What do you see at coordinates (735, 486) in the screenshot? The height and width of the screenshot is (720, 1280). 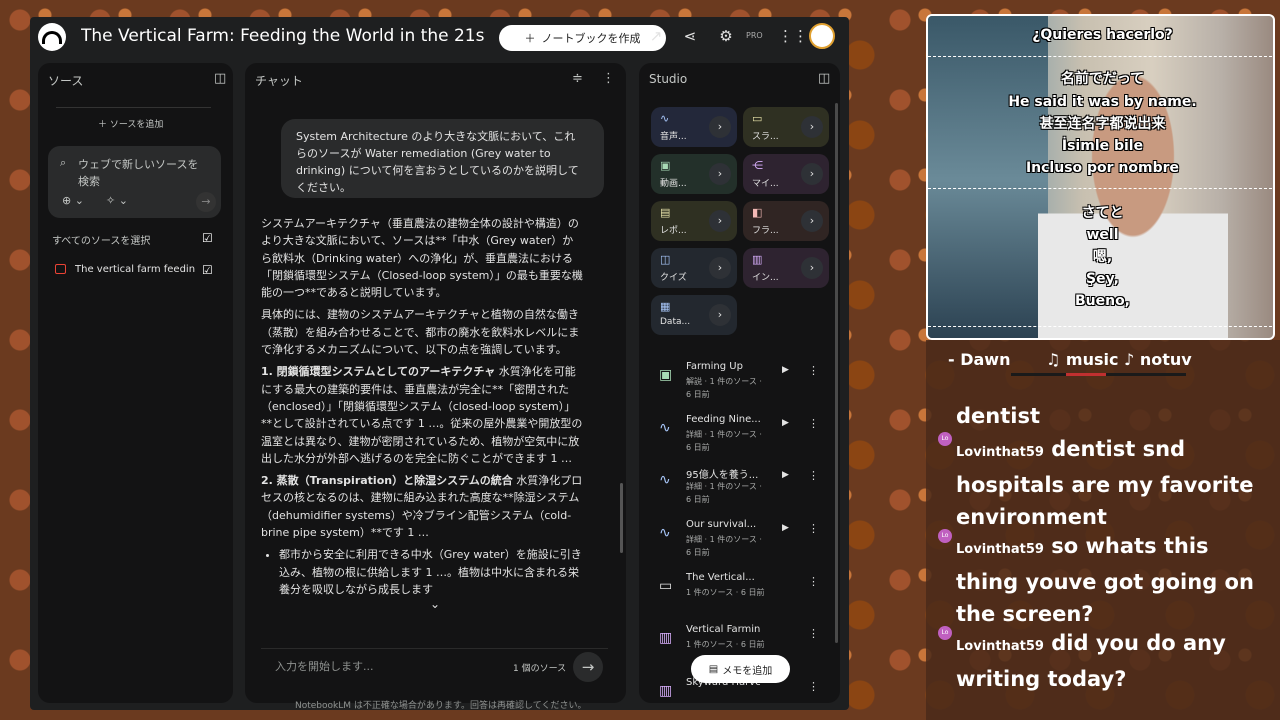 I see `studio-note-item: ∿ 95億人を養う... 詳細 · 1 件のソース · 6 日前 ▶ ⋮` at bounding box center [735, 486].